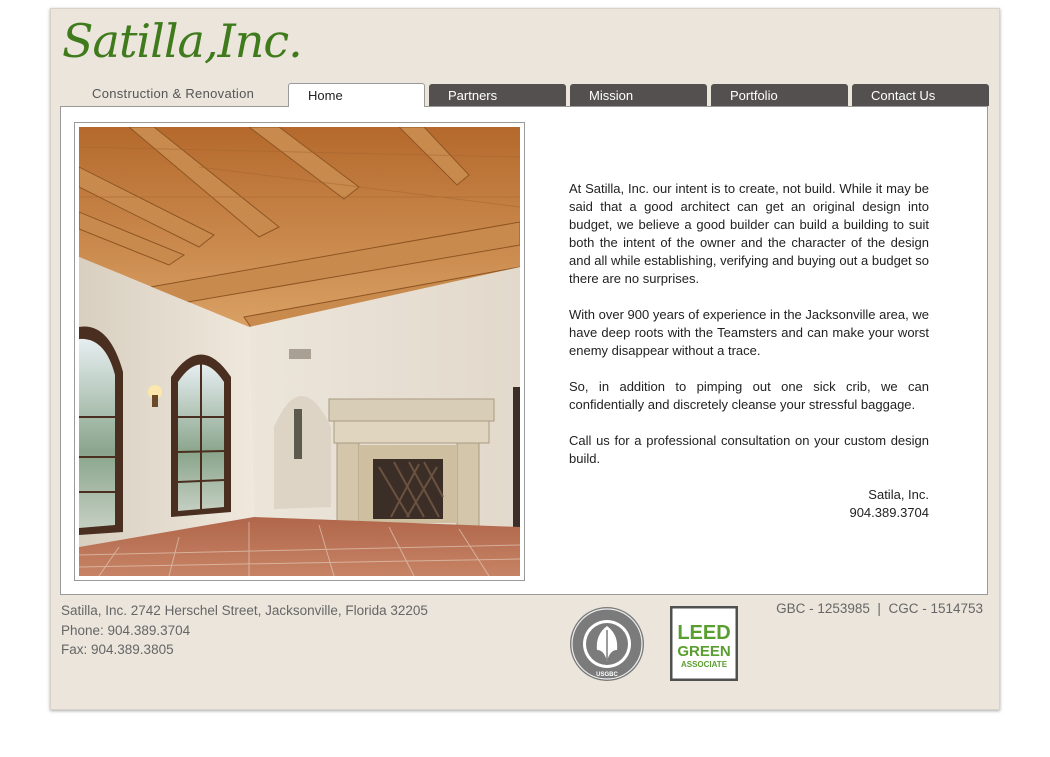  I want to click on usgbc-seal-icon: USGBC, so click(607, 644).